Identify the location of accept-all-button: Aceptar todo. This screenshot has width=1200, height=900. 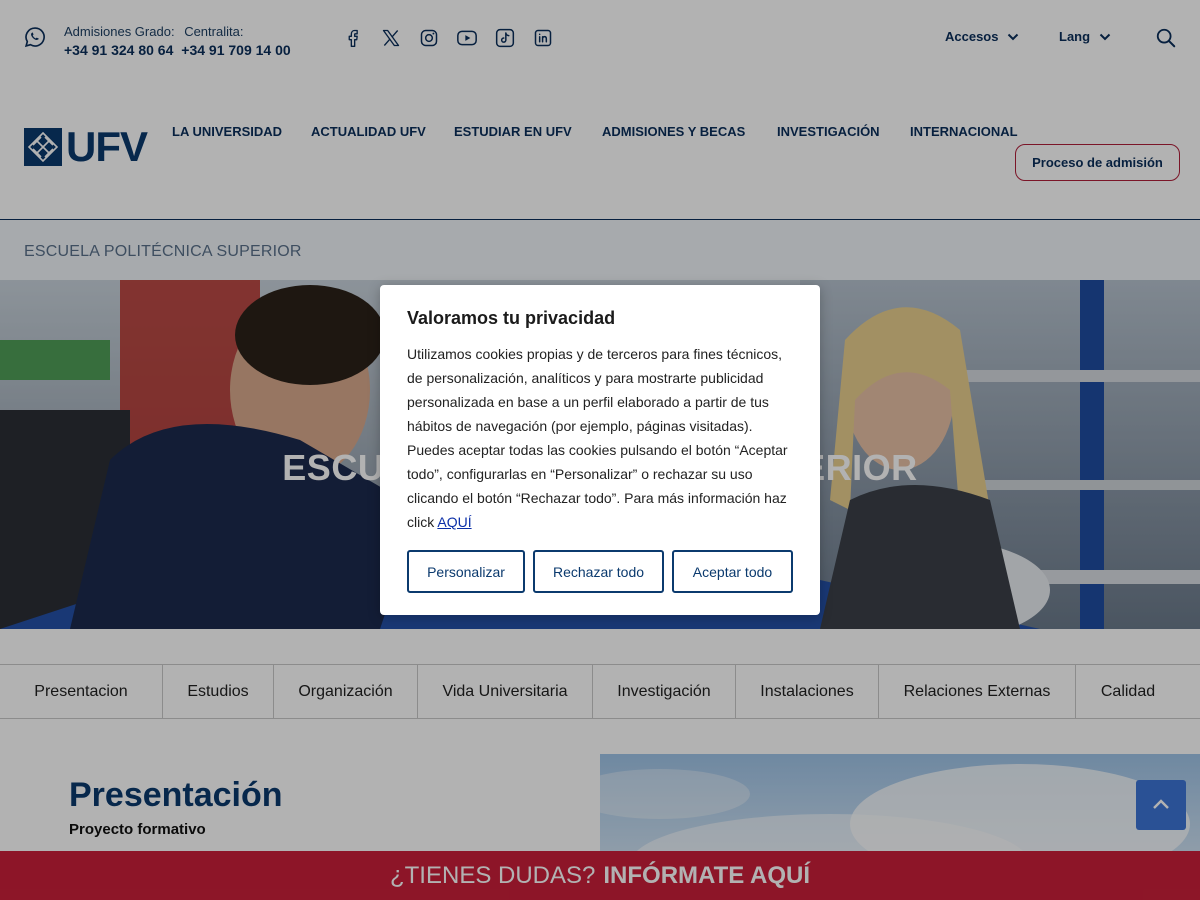
(732, 571).